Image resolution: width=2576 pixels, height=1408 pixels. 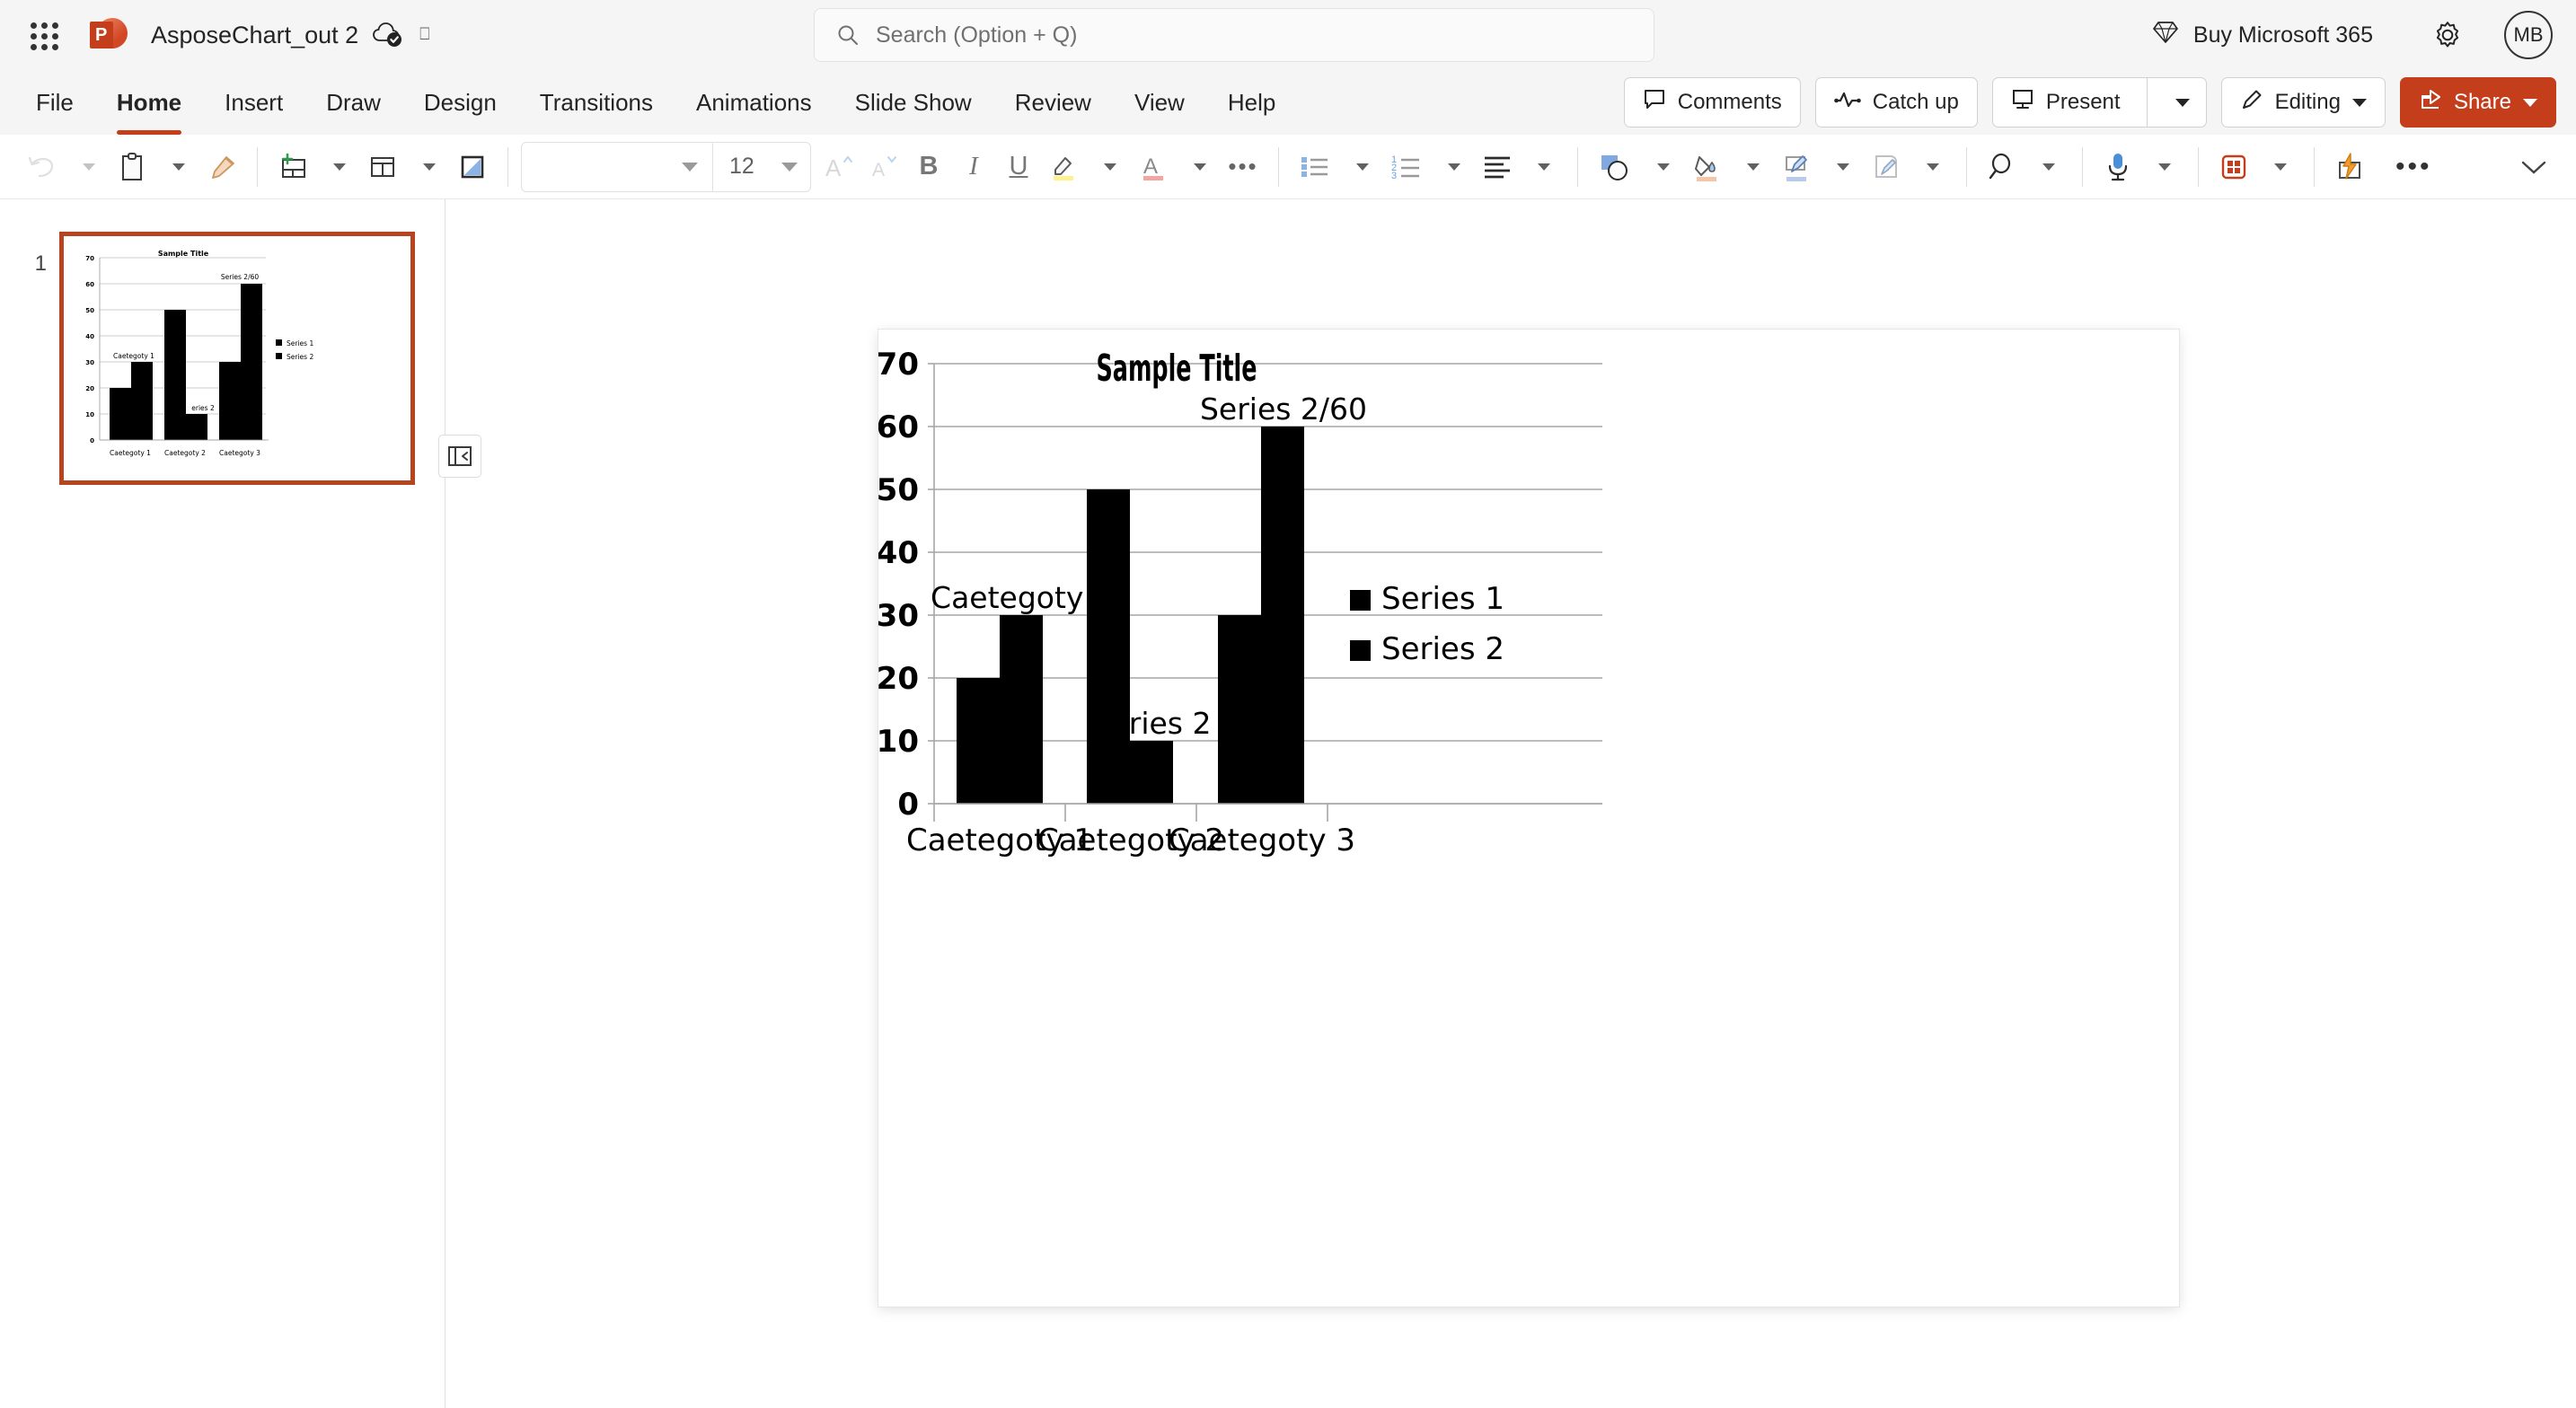 I want to click on more-font-options-button: •••, so click(x=1243, y=167).